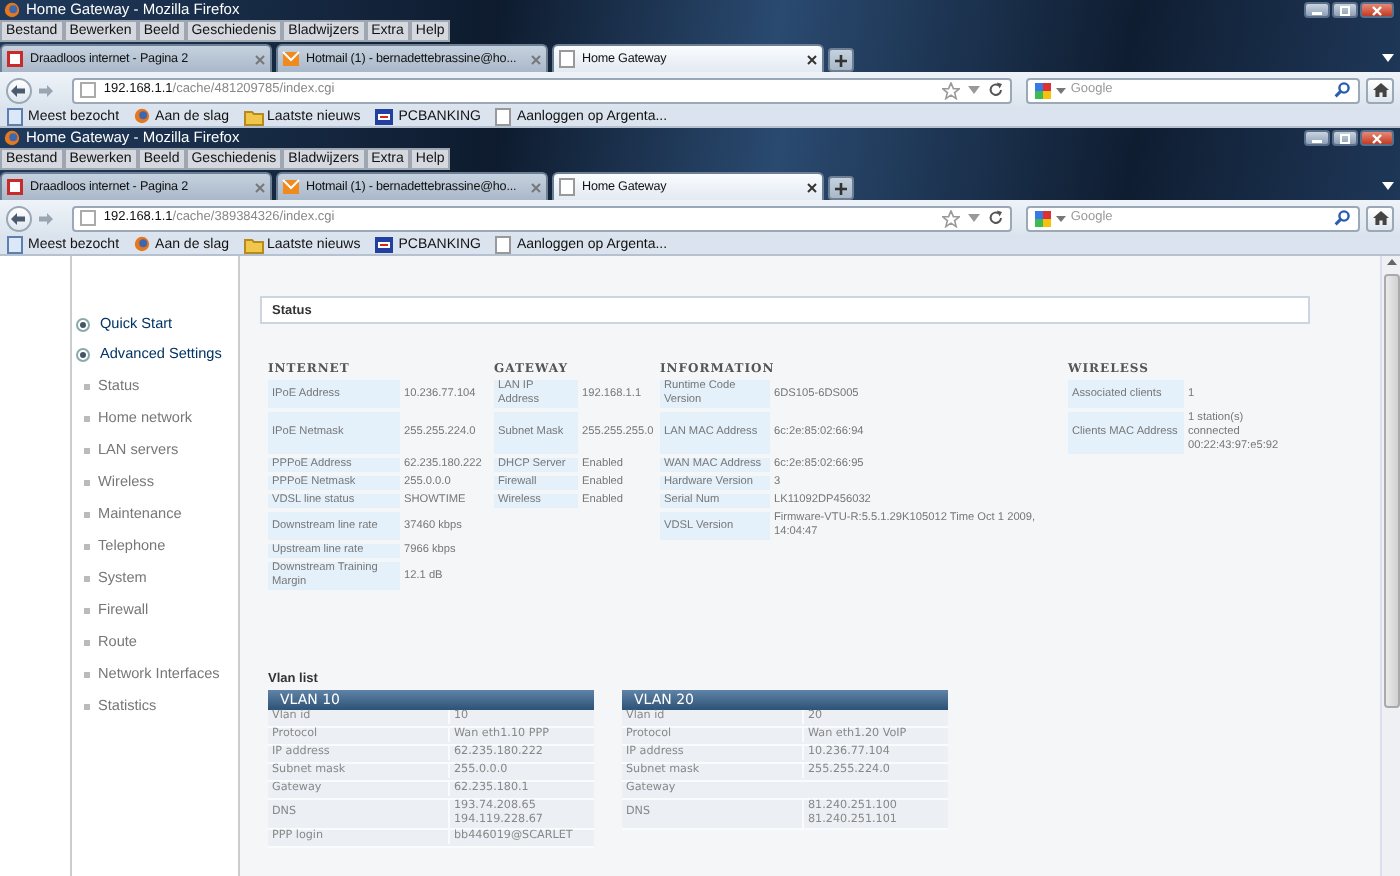 This screenshot has height=876, width=1400. I want to click on bank-logo-icon, so click(384, 117).